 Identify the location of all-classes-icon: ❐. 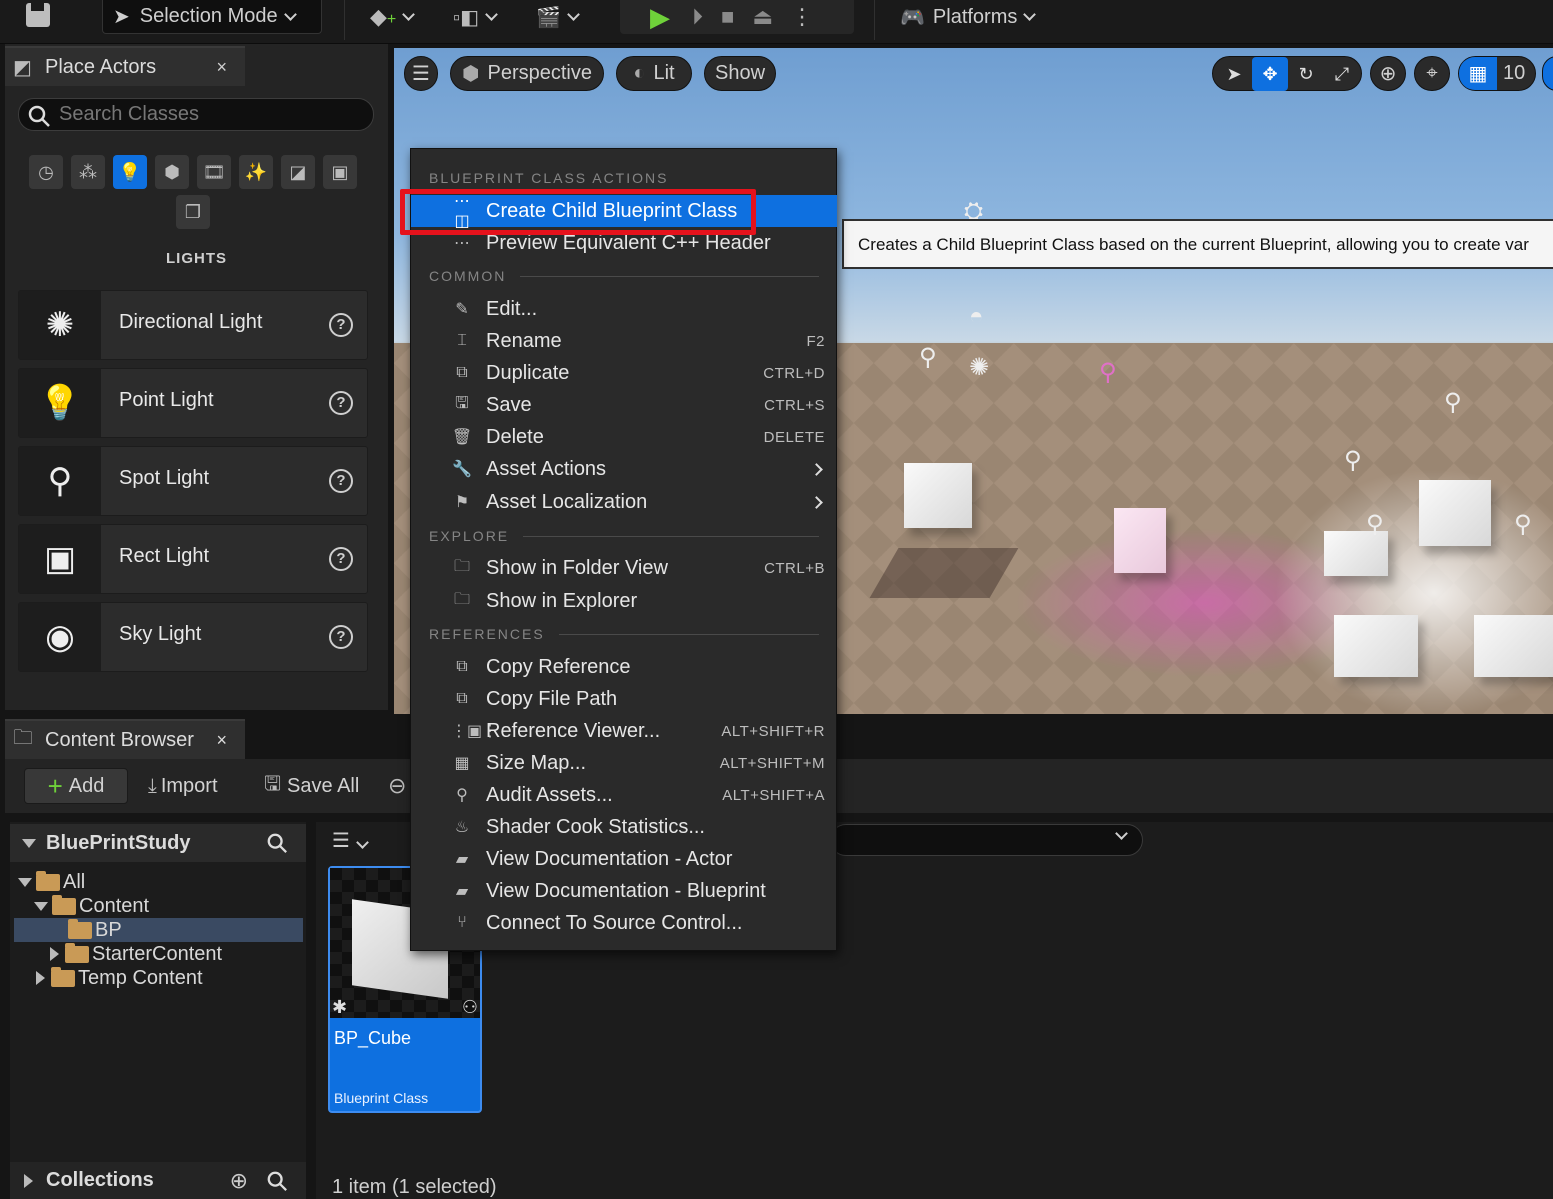
(193, 212).